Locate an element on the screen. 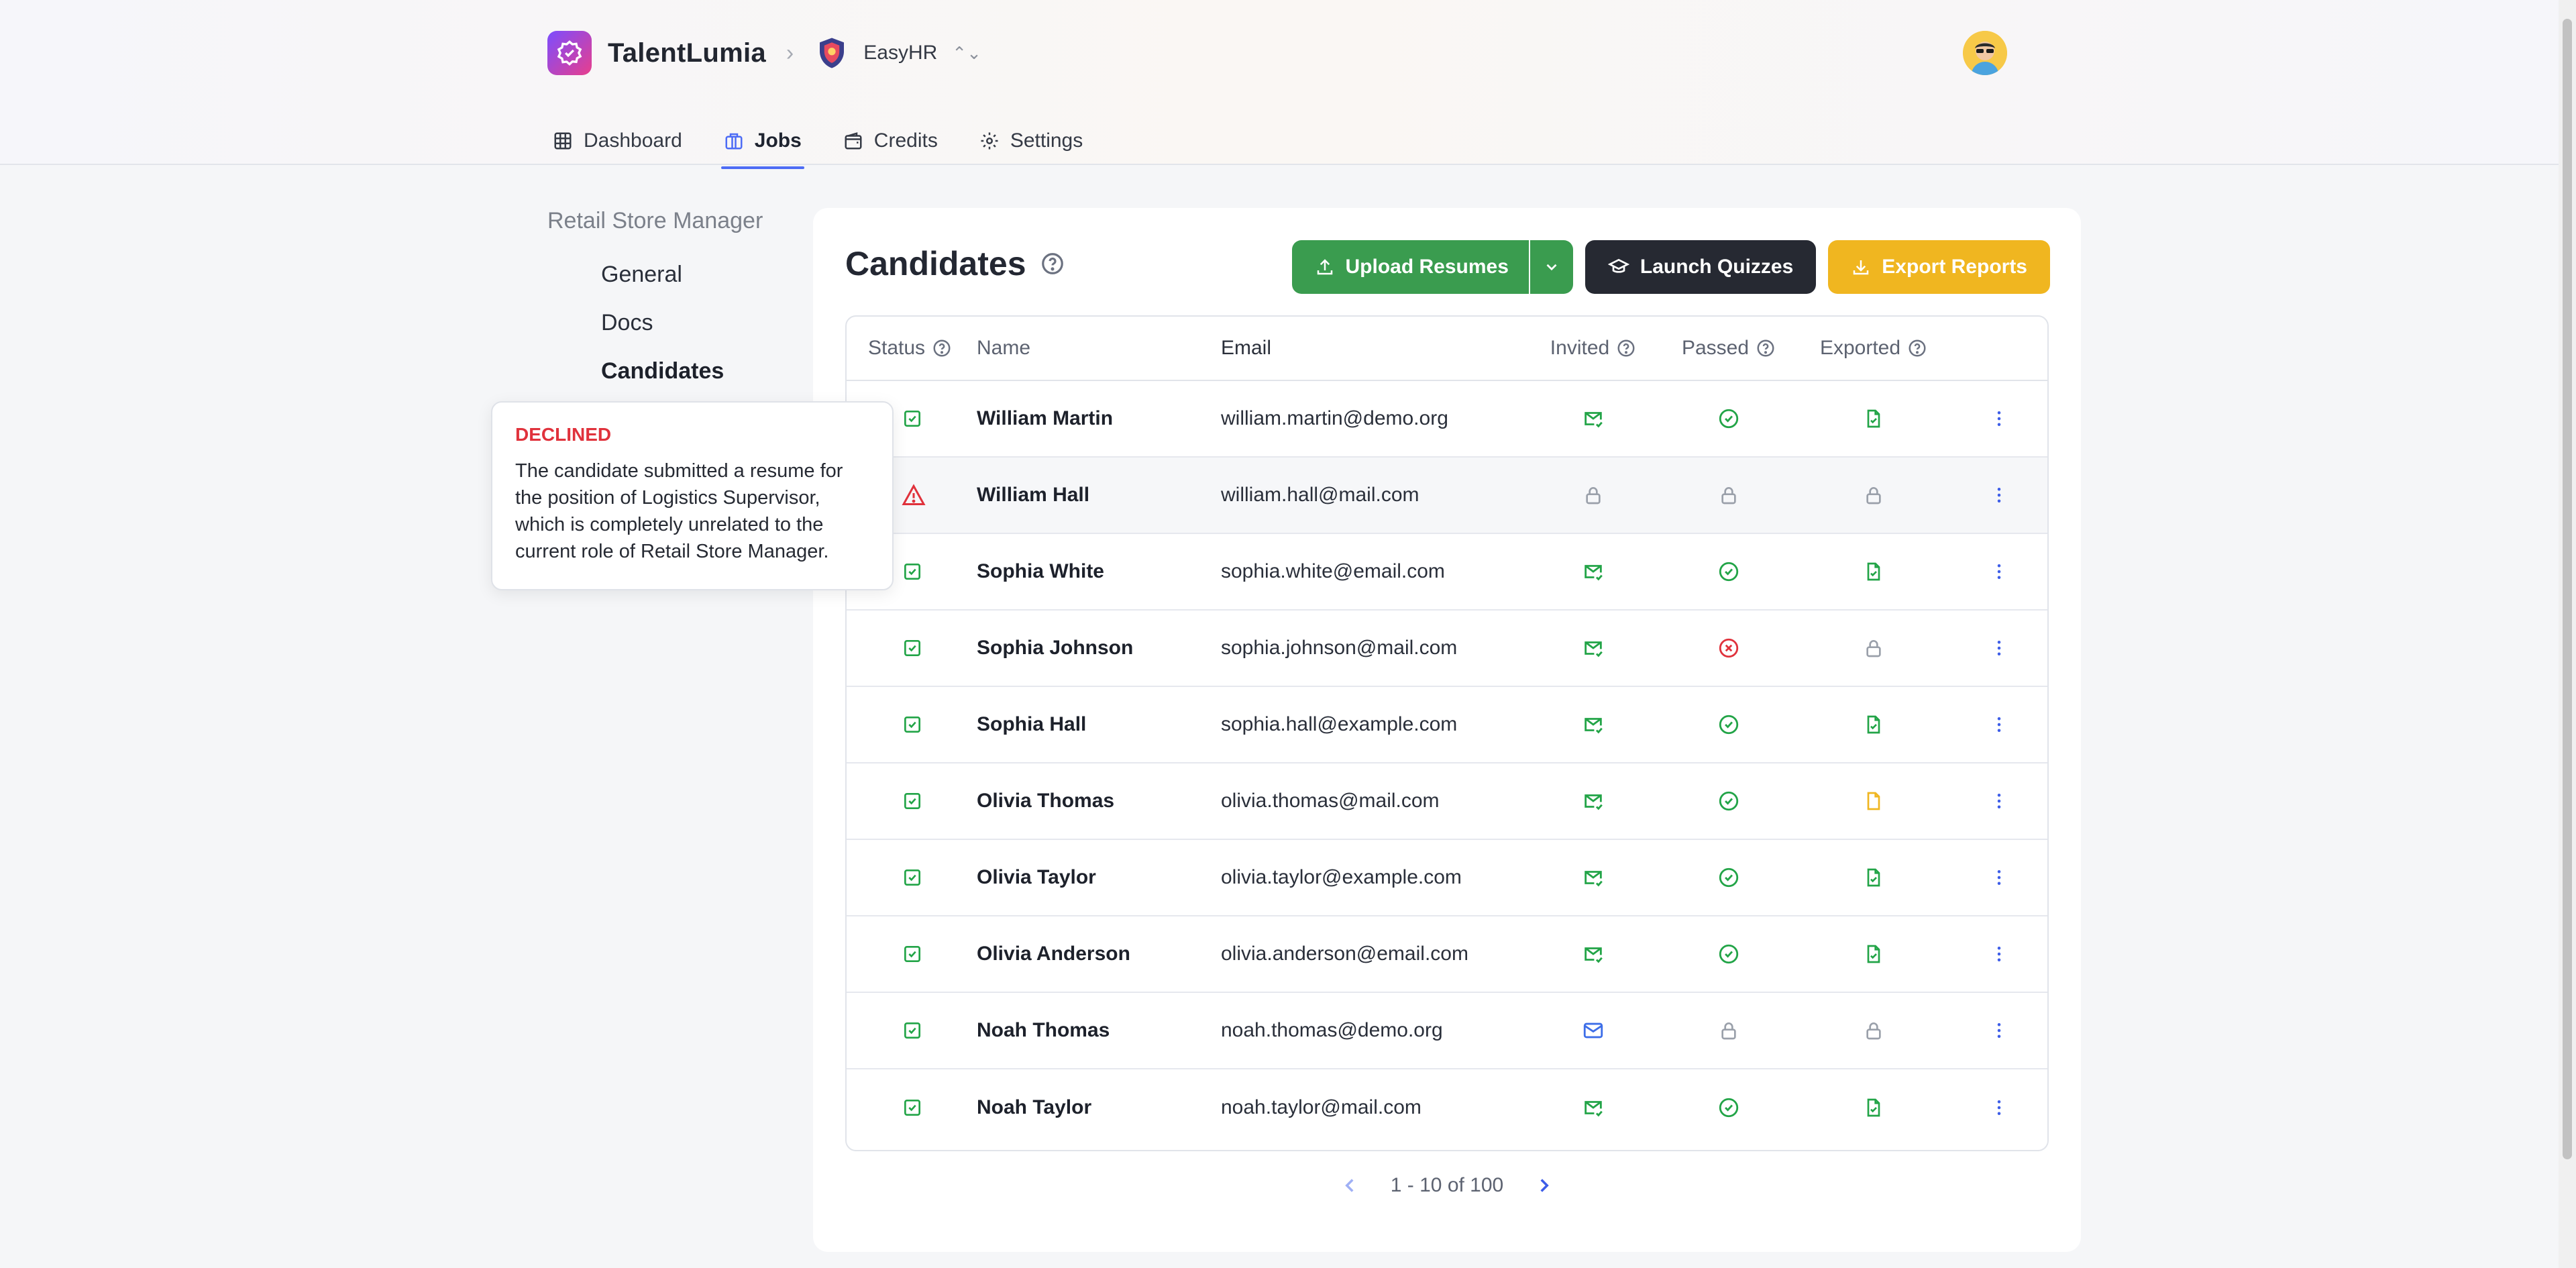  table-row: Noah Taylor noah.taylor@mail.com is located at coordinates (1447, 1107).